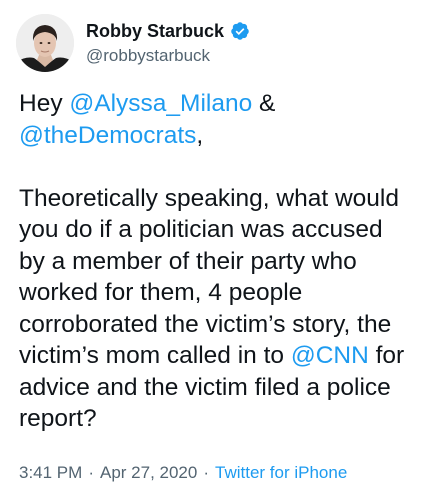  Describe the element at coordinates (330, 355) in the screenshot. I see `mention-link: @CNN` at that location.